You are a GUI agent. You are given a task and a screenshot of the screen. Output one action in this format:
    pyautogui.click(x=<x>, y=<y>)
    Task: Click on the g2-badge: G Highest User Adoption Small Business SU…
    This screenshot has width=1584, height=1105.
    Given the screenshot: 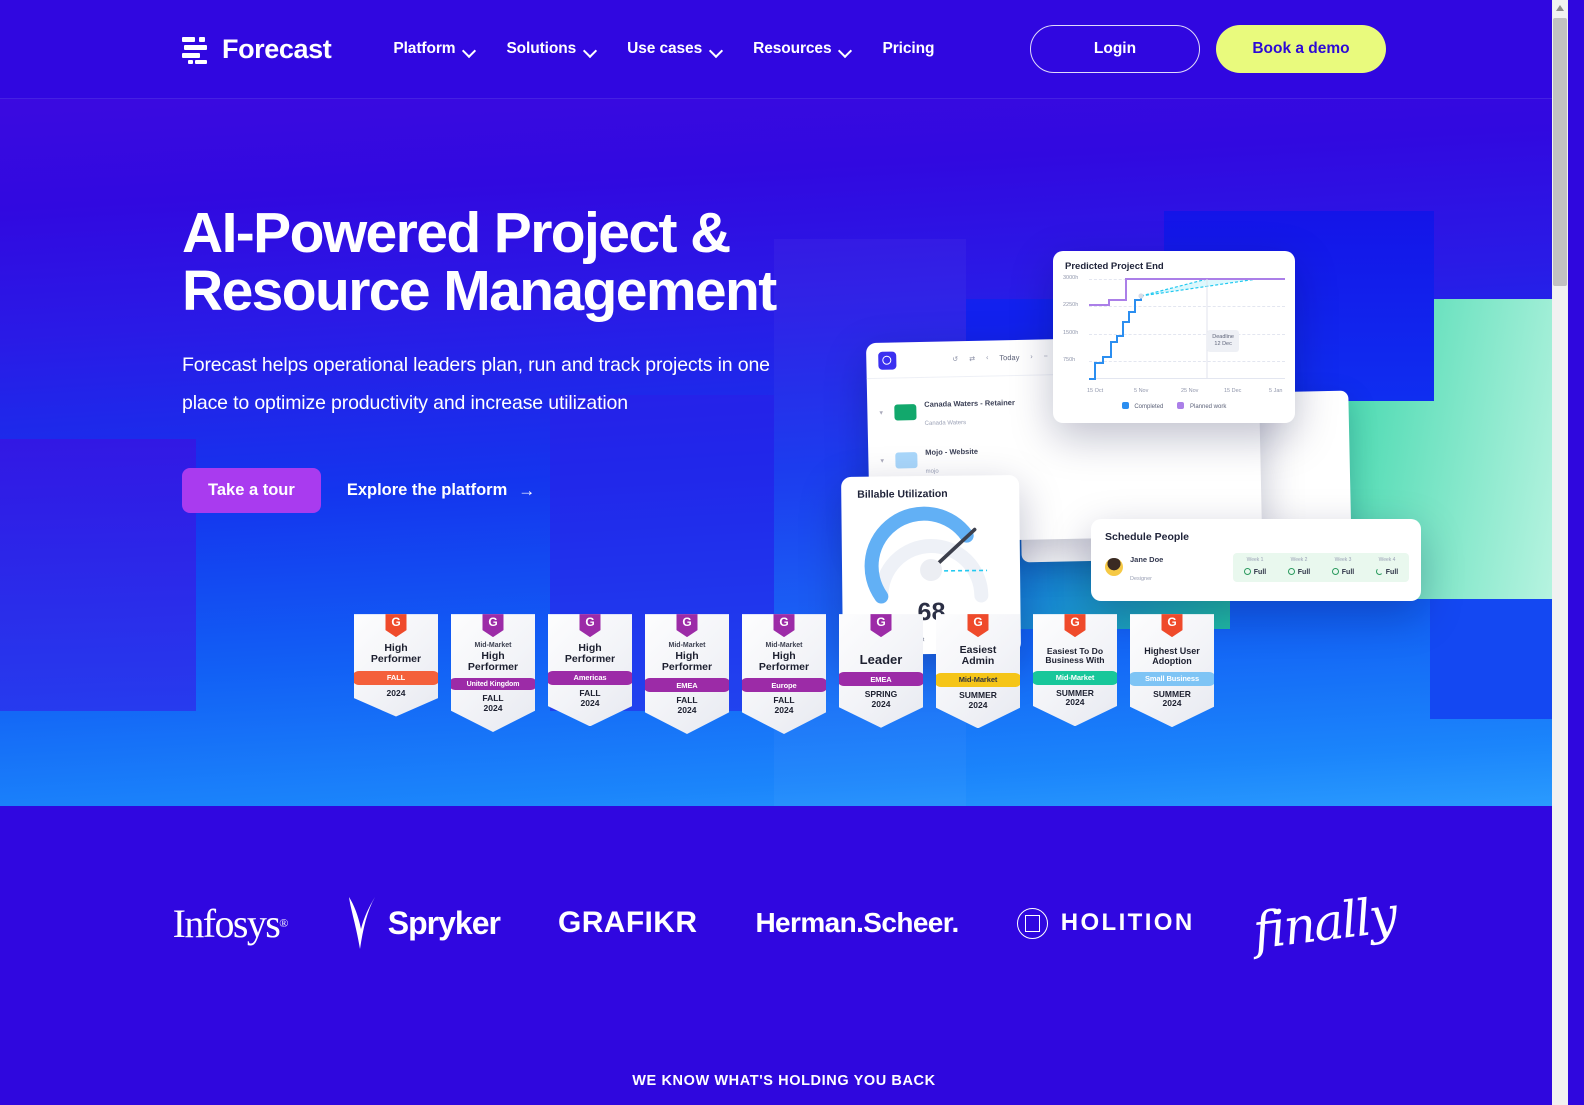 What is the action you would take?
    pyautogui.click(x=1172, y=674)
    